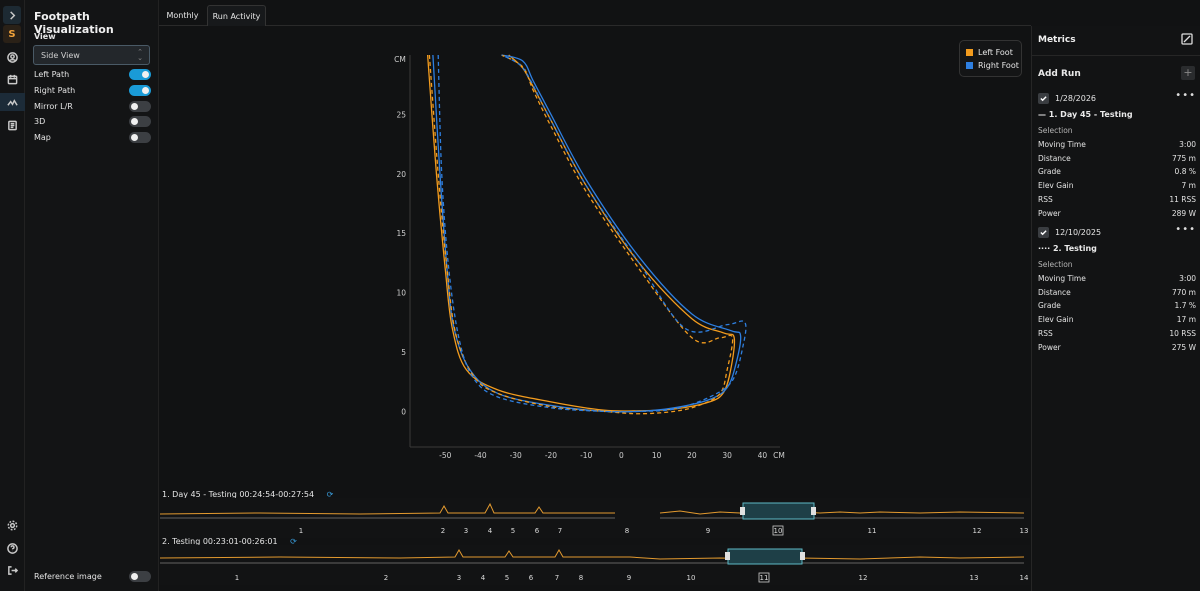  Describe the element at coordinates (1024, 531) in the screenshot. I see `timeline-tick: 13` at that location.